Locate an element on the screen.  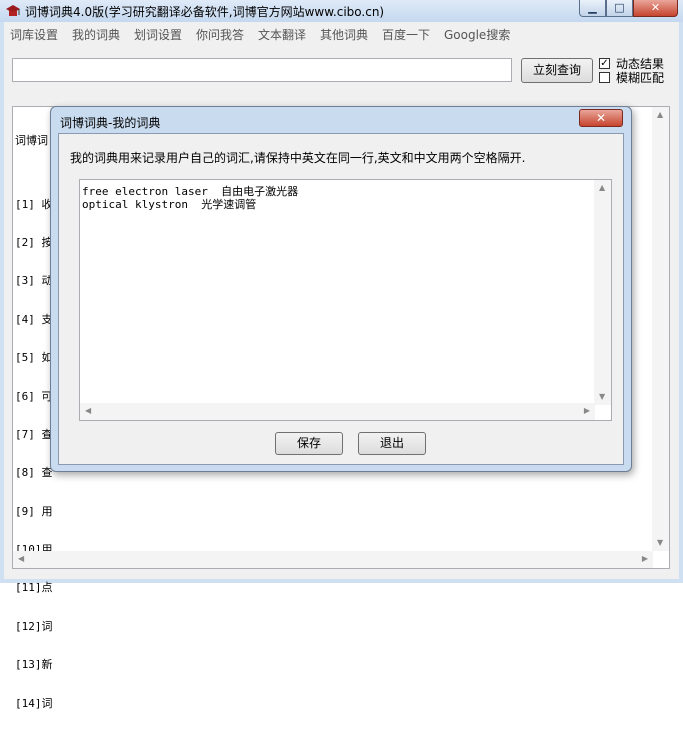
result-line: [13]新 is located at coordinates (34, 665).